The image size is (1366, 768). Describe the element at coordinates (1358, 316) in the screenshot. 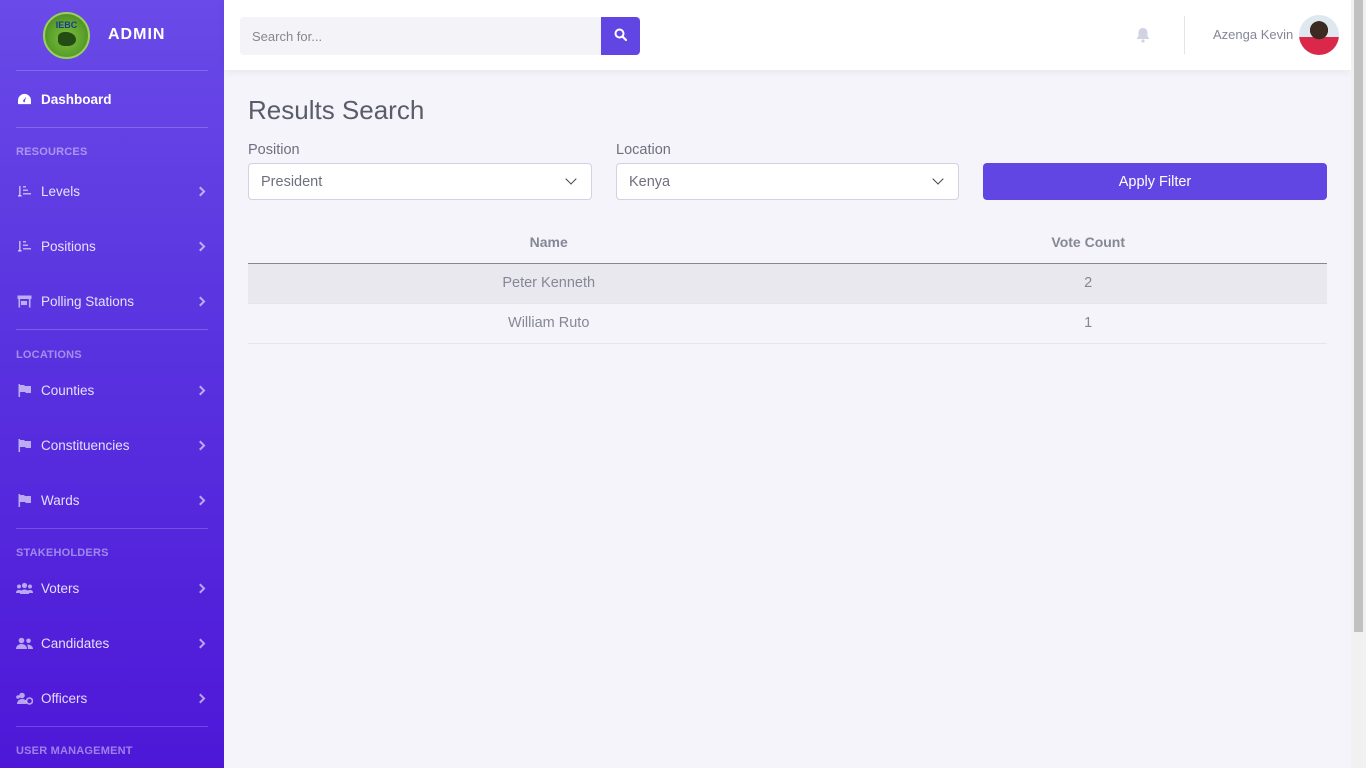

I see `scrollbar-thumb` at that location.